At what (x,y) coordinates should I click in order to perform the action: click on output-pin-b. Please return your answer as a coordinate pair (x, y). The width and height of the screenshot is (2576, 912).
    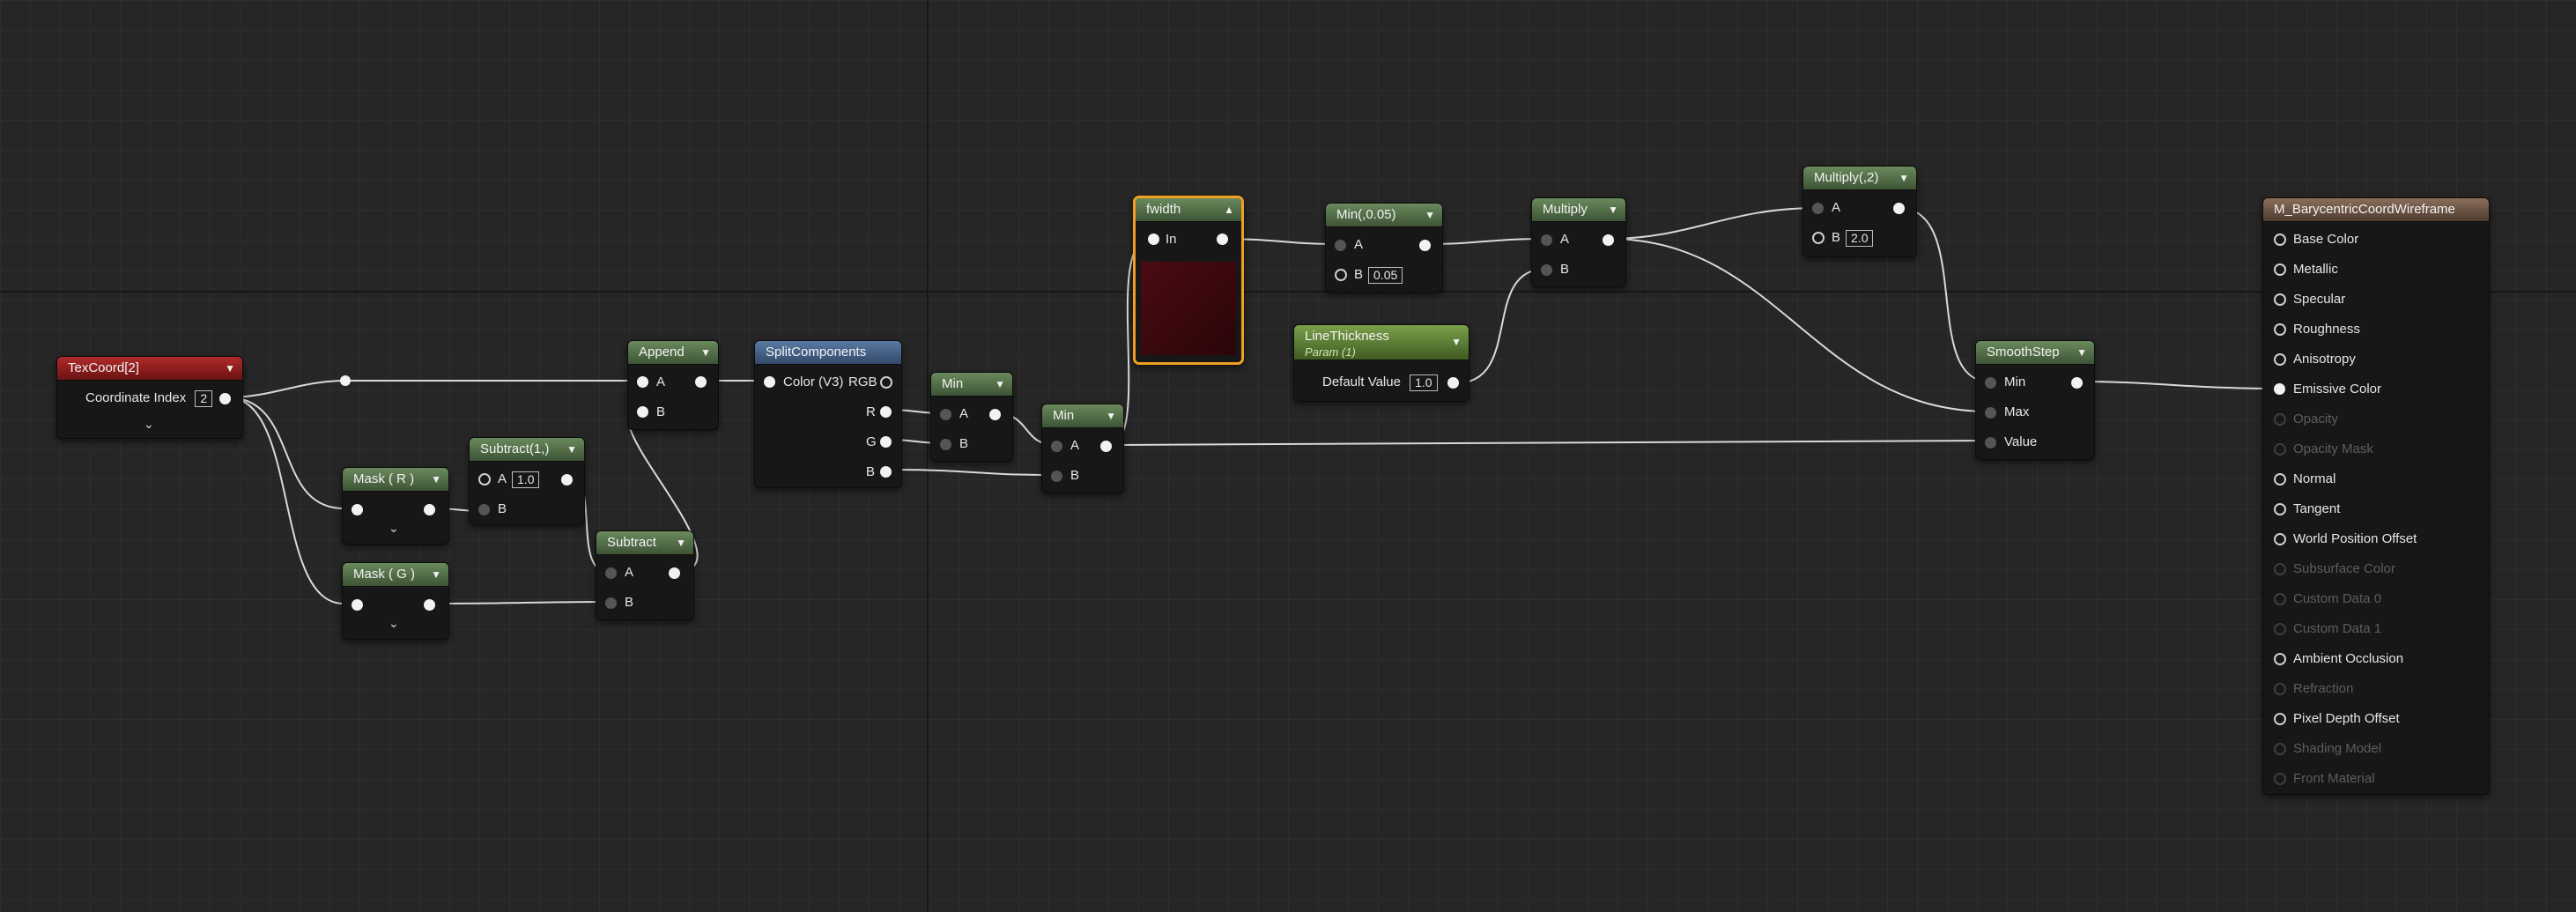
    Looking at the image, I should click on (886, 472).